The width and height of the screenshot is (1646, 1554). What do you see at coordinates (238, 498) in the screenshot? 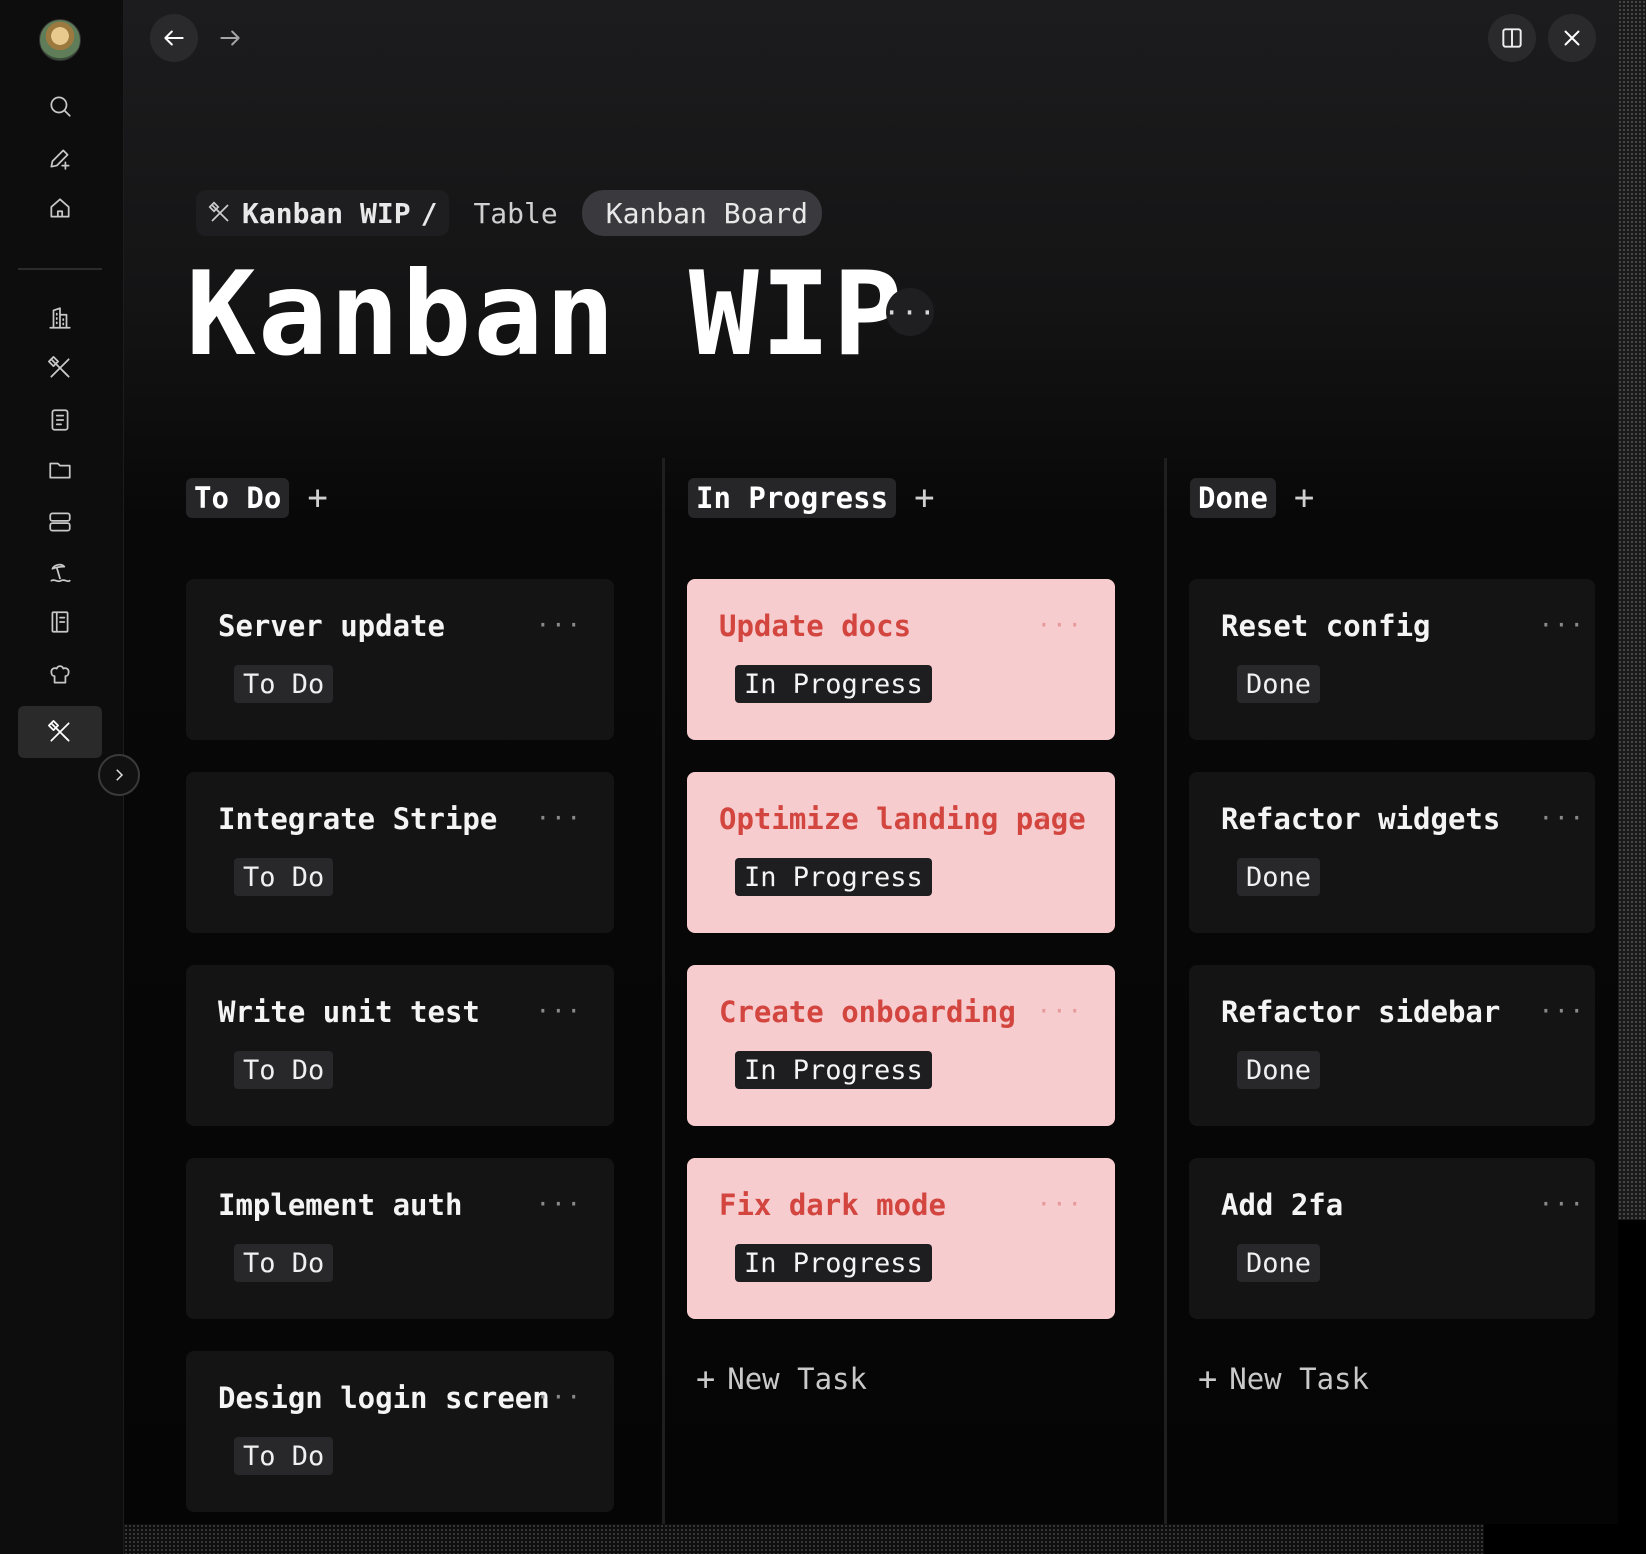
I see `column-title: To Do` at bounding box center [238, 498].